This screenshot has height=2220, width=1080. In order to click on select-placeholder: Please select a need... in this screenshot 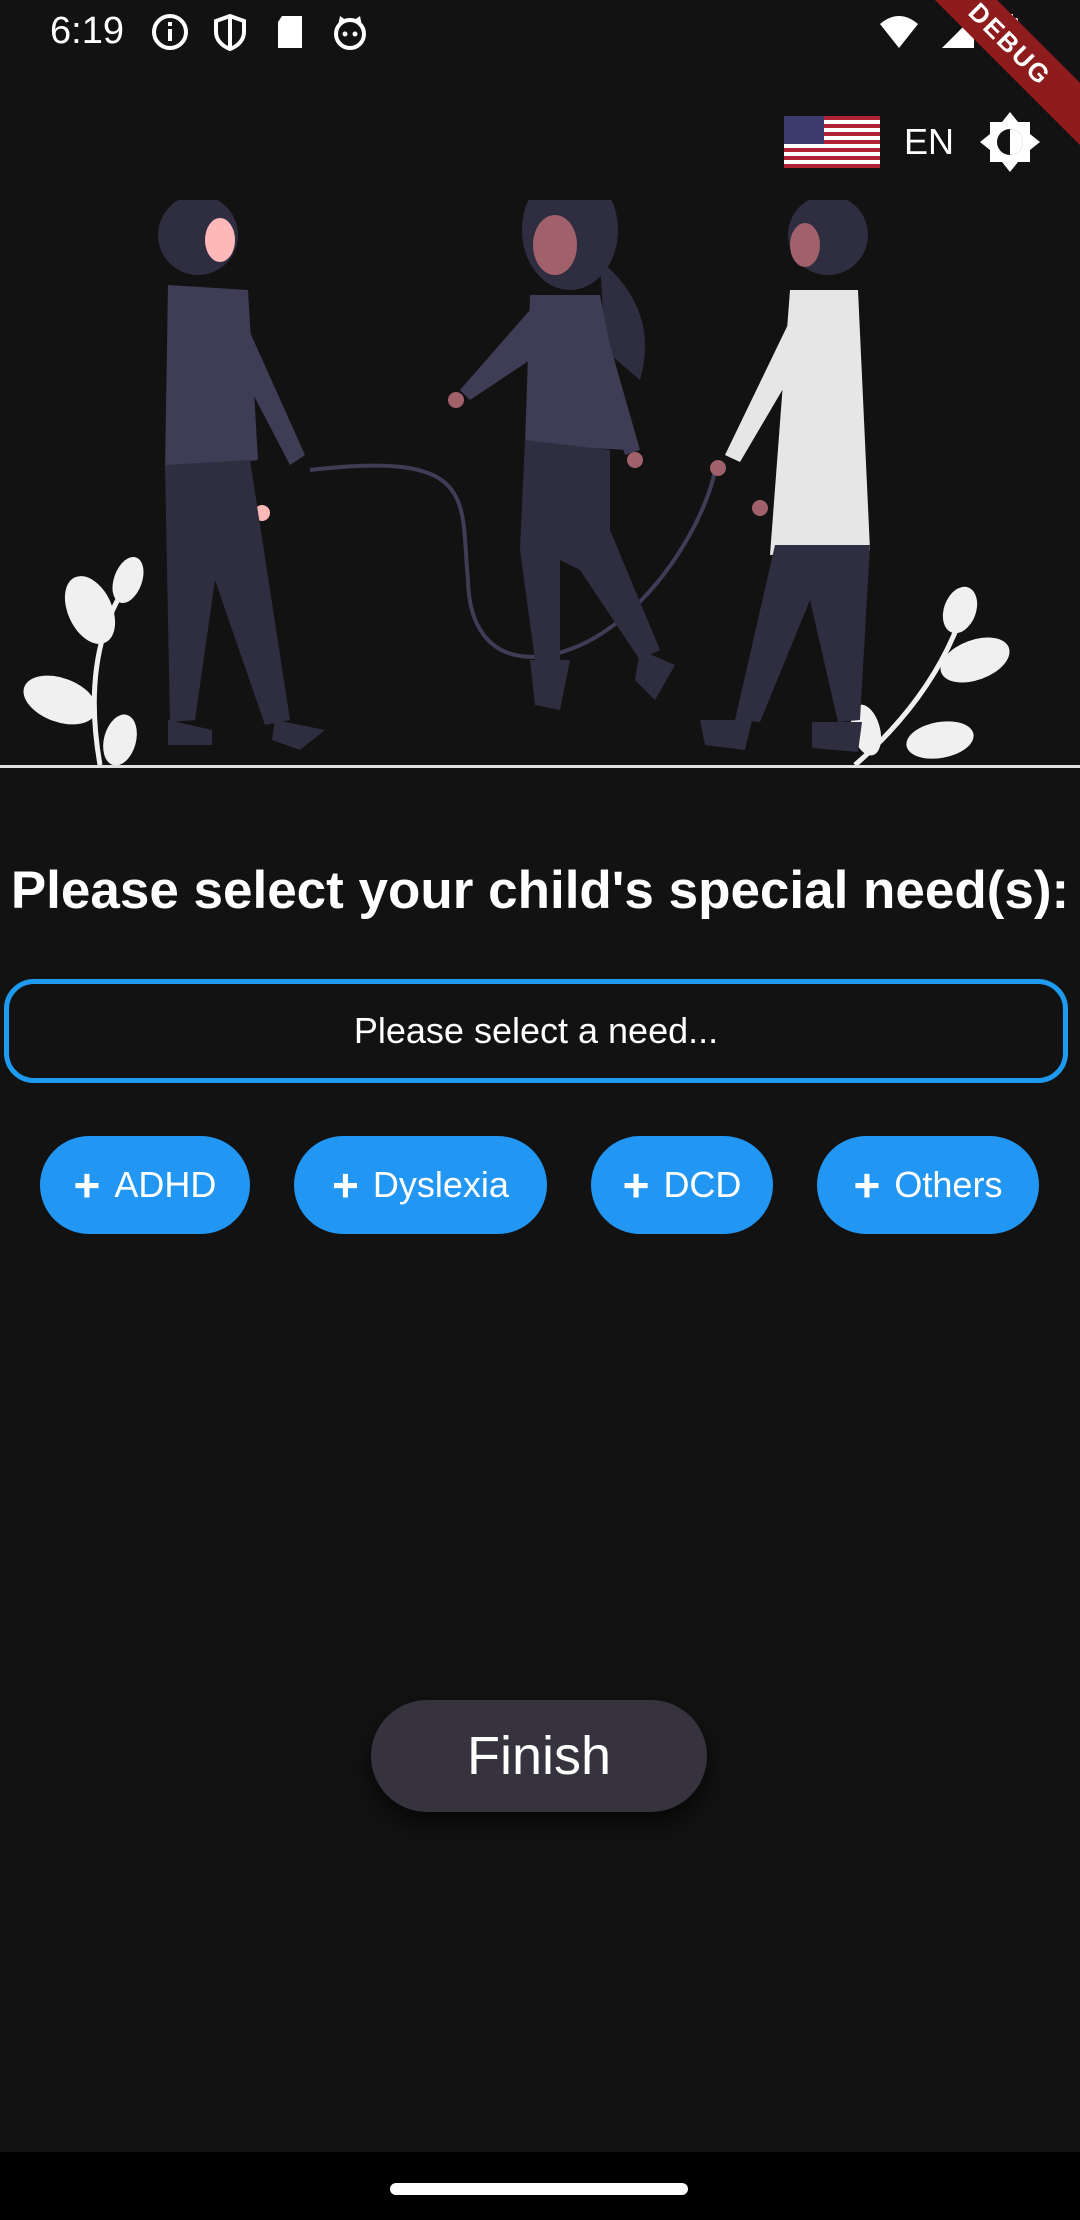, I will do `click(536, 1030)`.